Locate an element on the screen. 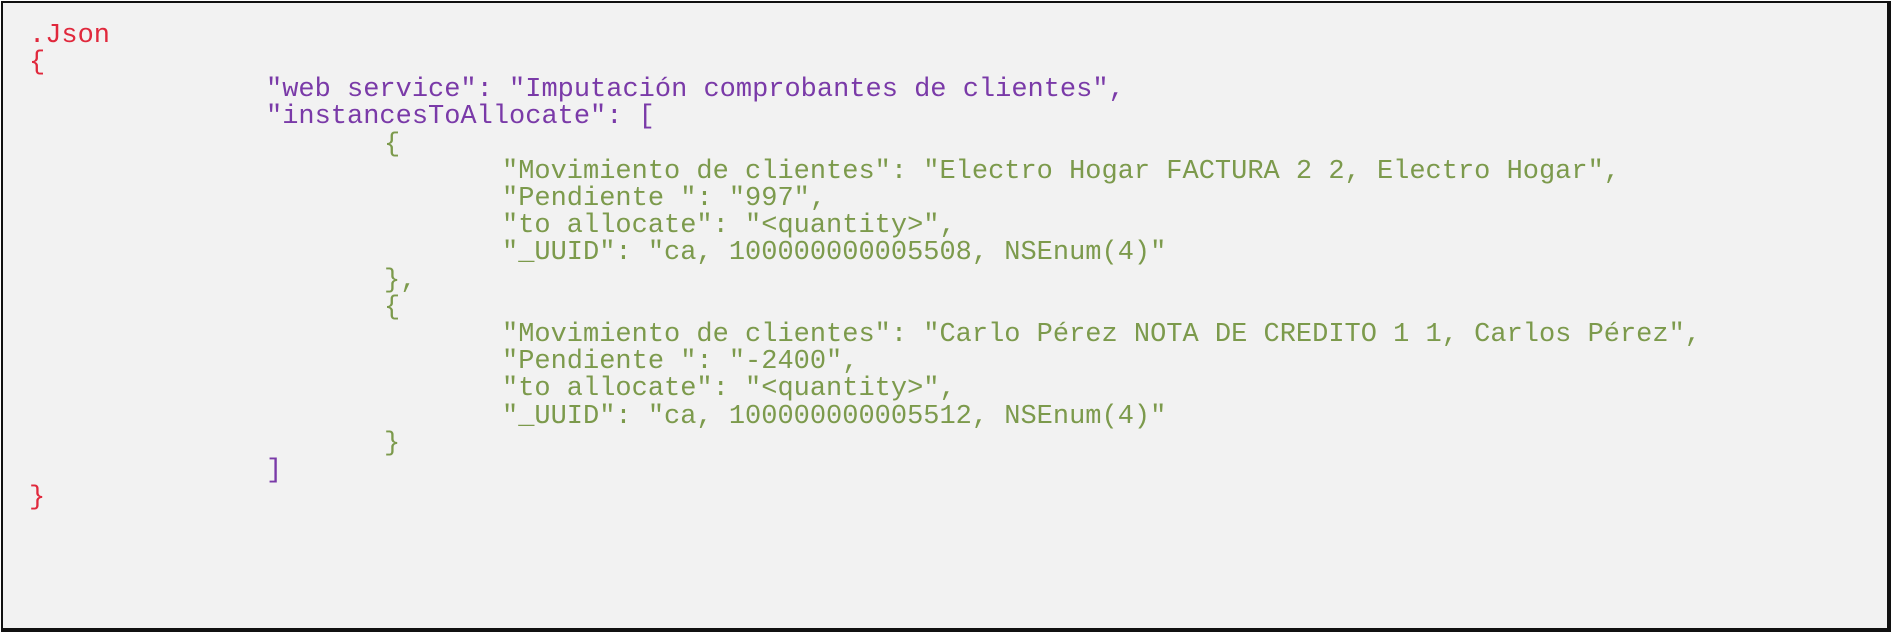 The height and width of the screenshot is (637, 1896). code-line-open-brace: { is located at coordinates (37, 63).